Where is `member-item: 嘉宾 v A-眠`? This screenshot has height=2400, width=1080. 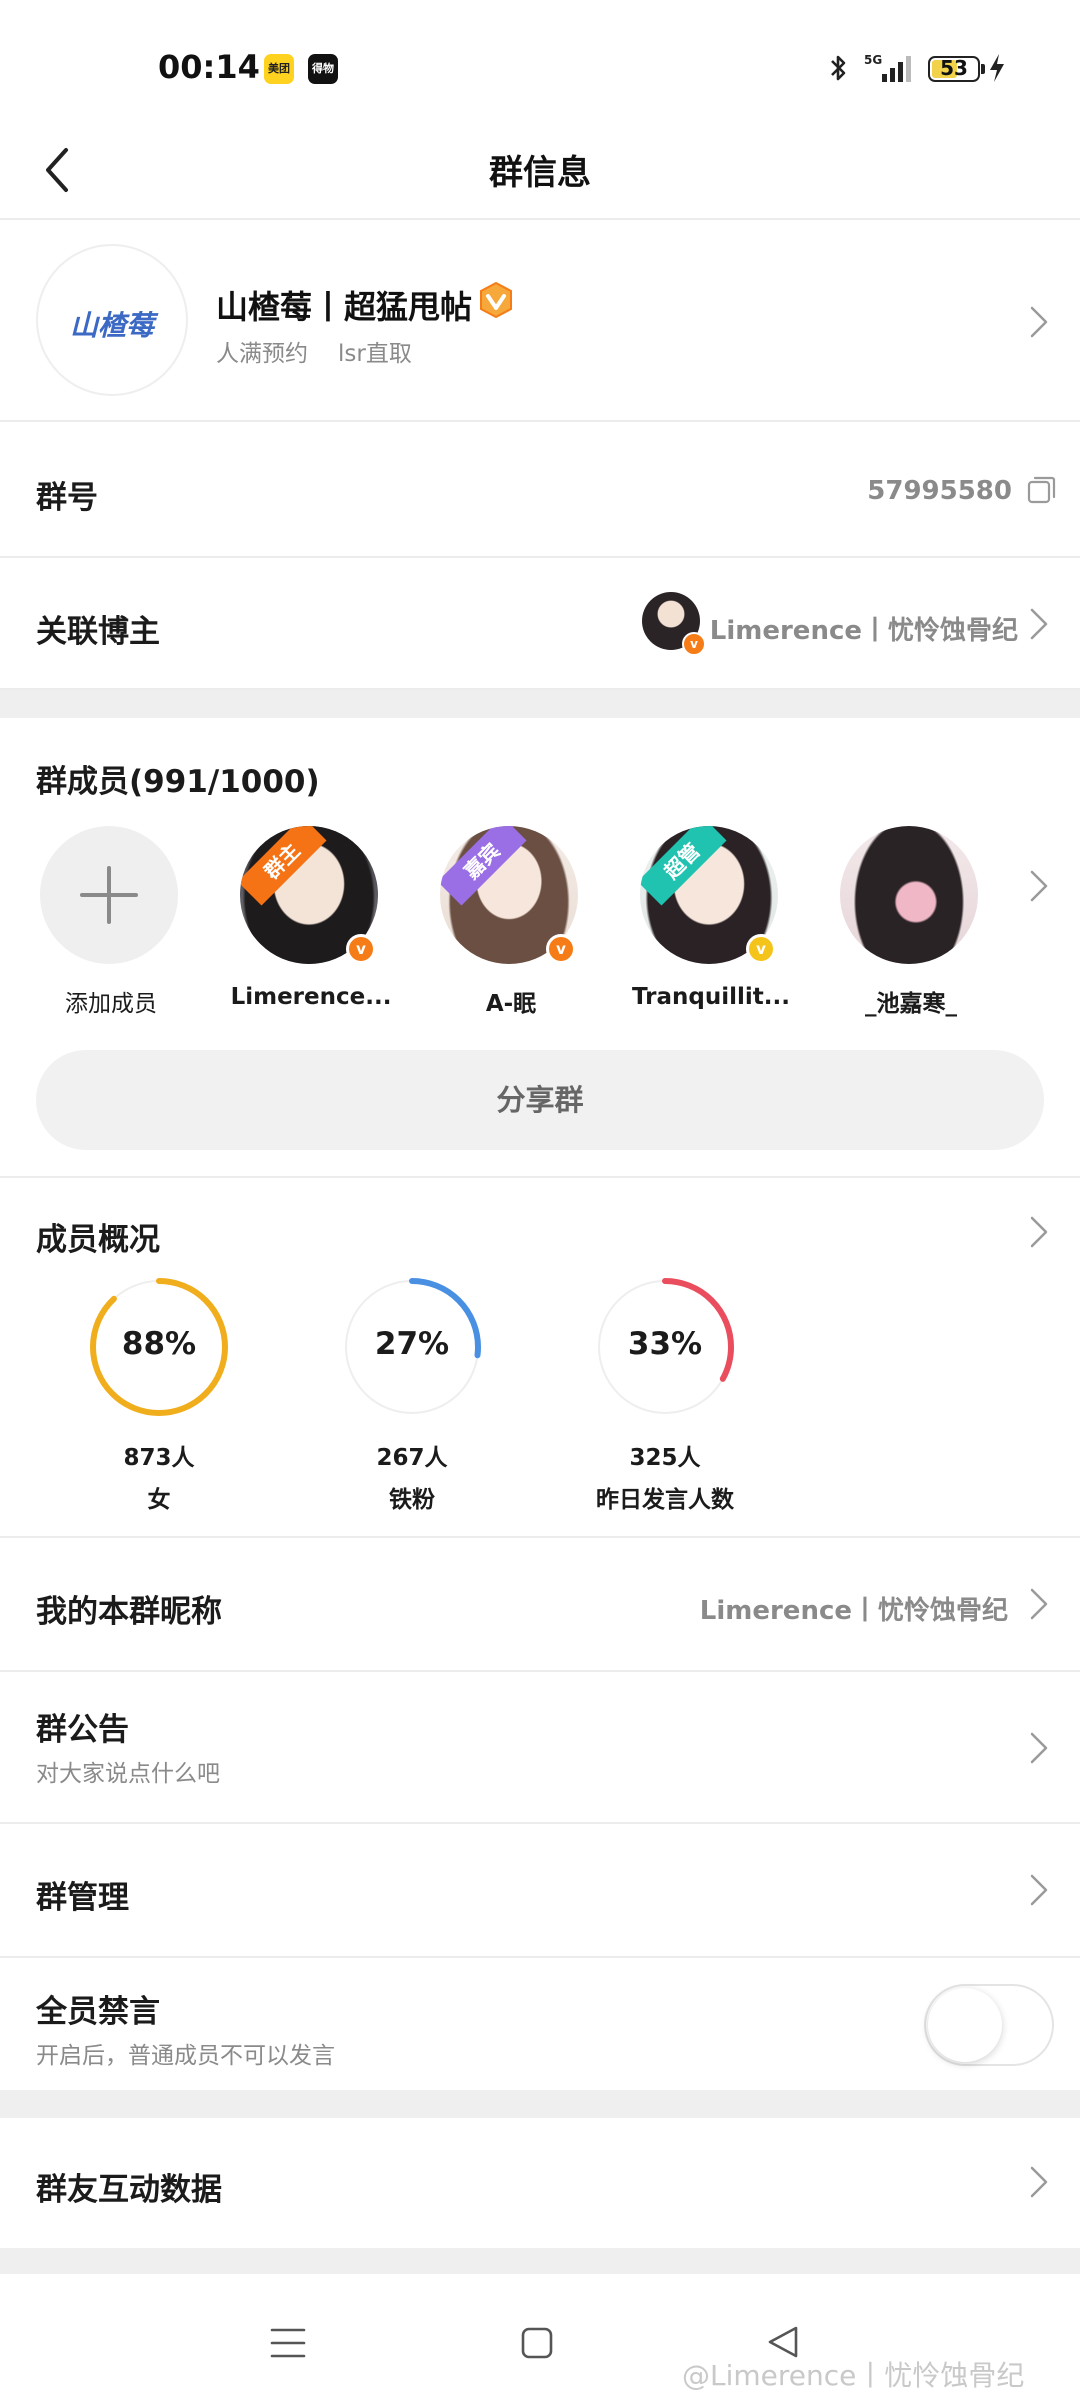 member-item: 嘉宾 v A-眠 is located at coordinates (511, 921).